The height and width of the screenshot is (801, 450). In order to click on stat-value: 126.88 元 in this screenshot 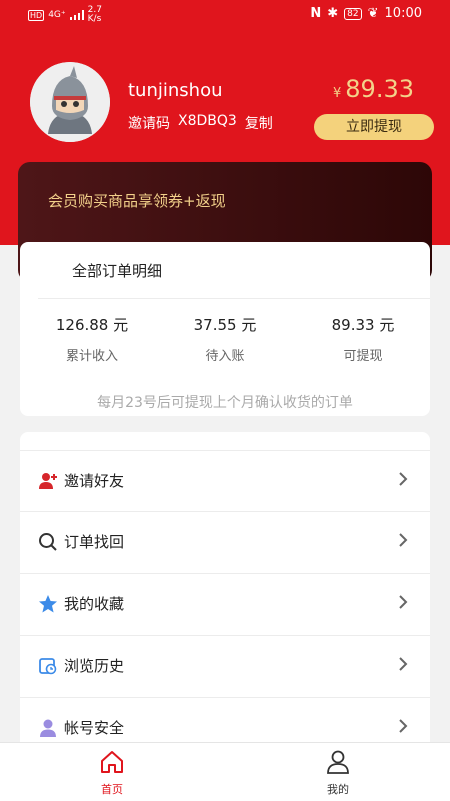, I will do `click(92, 325)`.